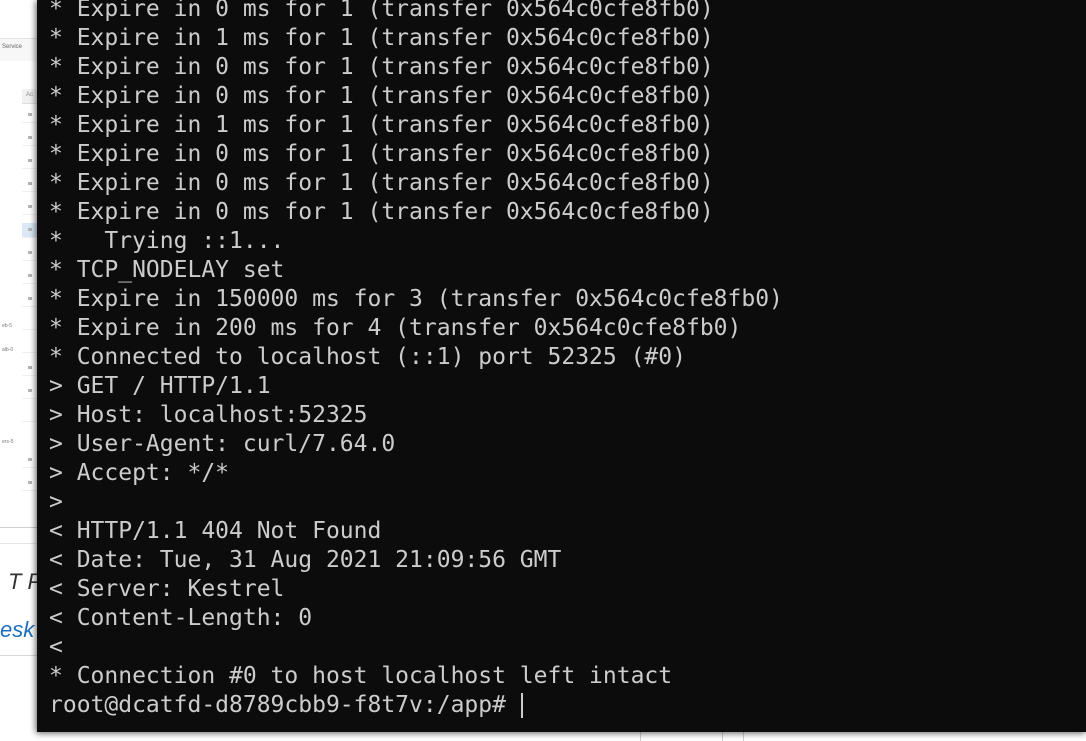  I want to click on background-row-label: eb-5, so click(7, 326).